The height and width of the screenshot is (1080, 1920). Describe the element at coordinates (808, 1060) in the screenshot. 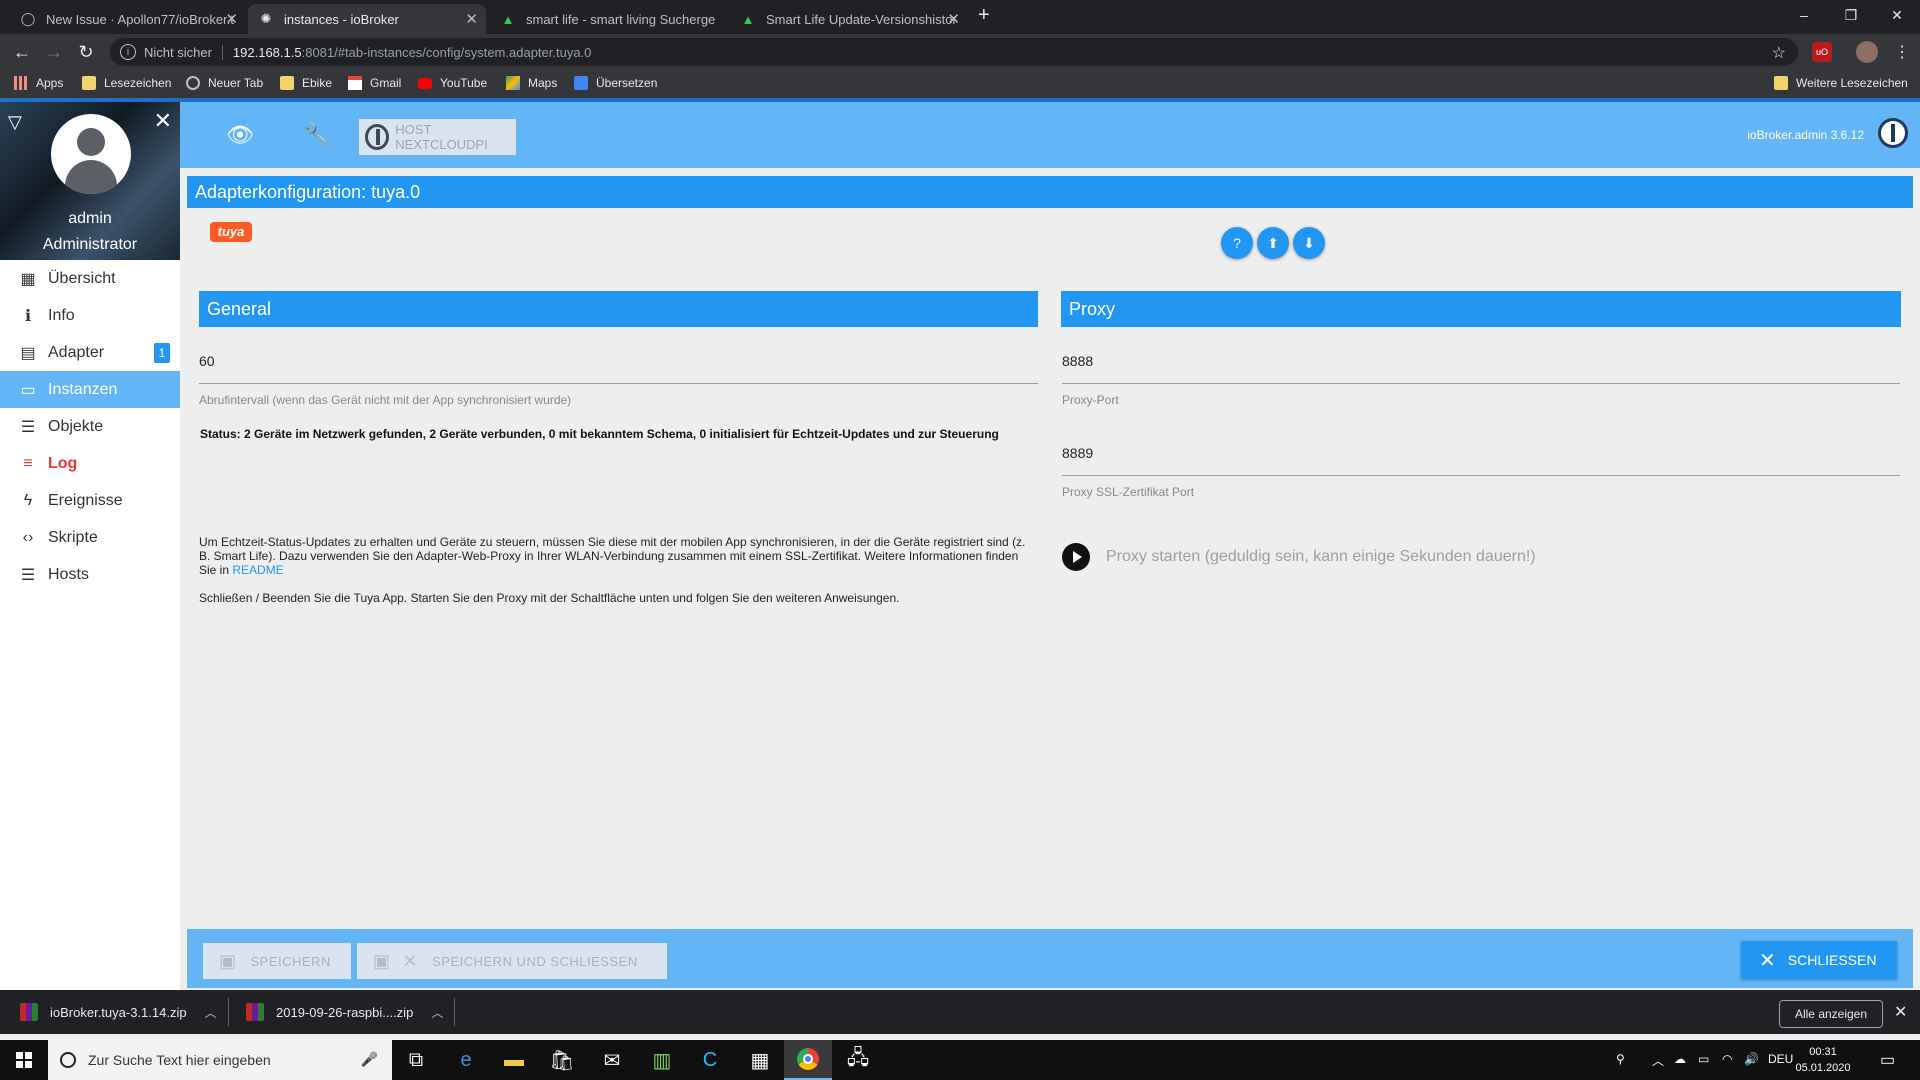

I see `chrome-icon` at that location.